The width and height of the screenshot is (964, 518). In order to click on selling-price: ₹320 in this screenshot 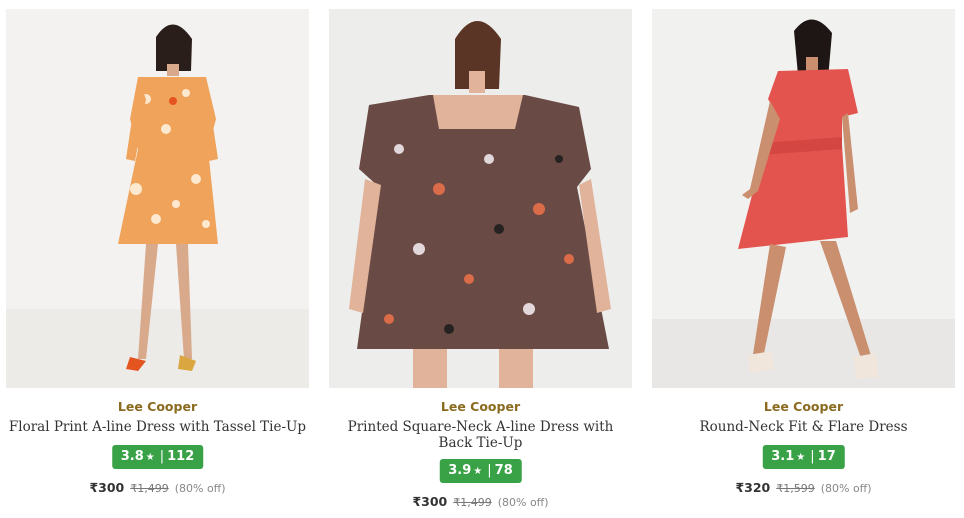, I will do `click(753, 487)`.